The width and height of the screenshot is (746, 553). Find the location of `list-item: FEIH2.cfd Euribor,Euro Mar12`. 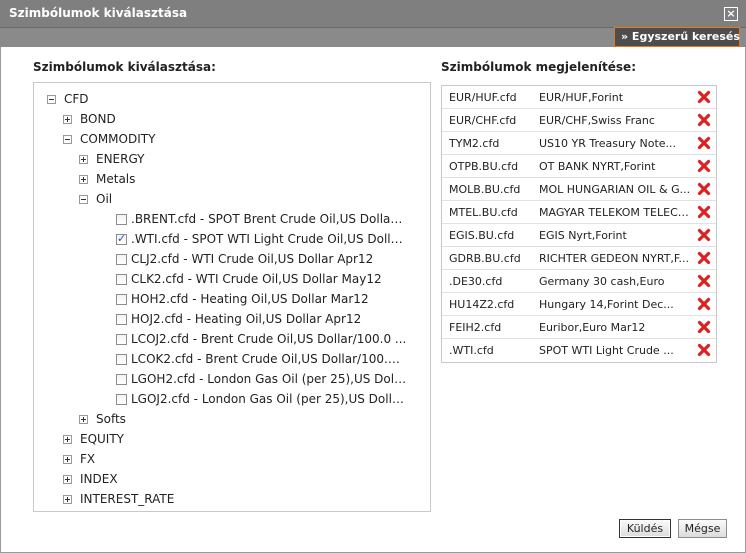

list-item: FEIH2.cfd Euribor,Euro Mar12 is located at coordinates (579, 327).